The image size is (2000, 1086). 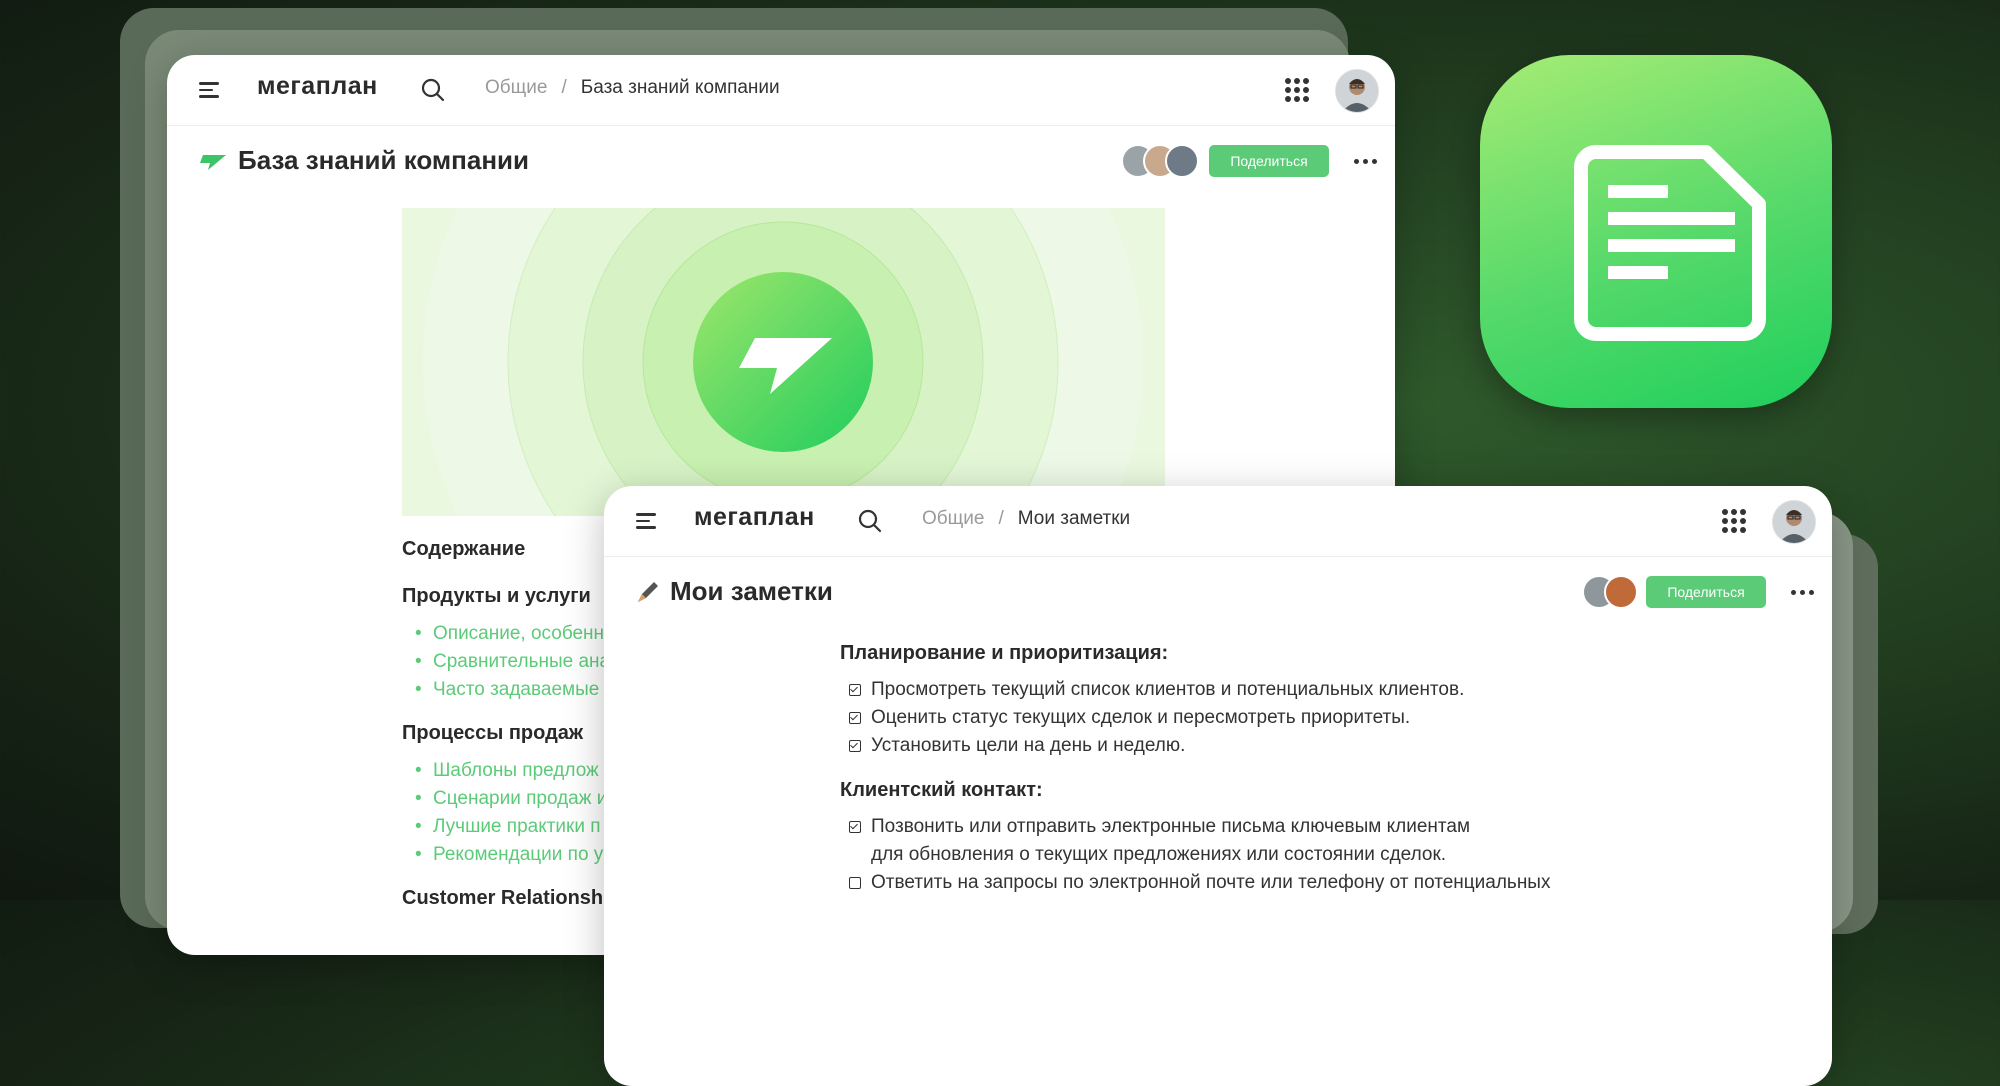 What do you see at coordinates (507, 771) in the screenshot?
I see `toc-link: Шаблоны предлож` at bounding box center [507, 771].